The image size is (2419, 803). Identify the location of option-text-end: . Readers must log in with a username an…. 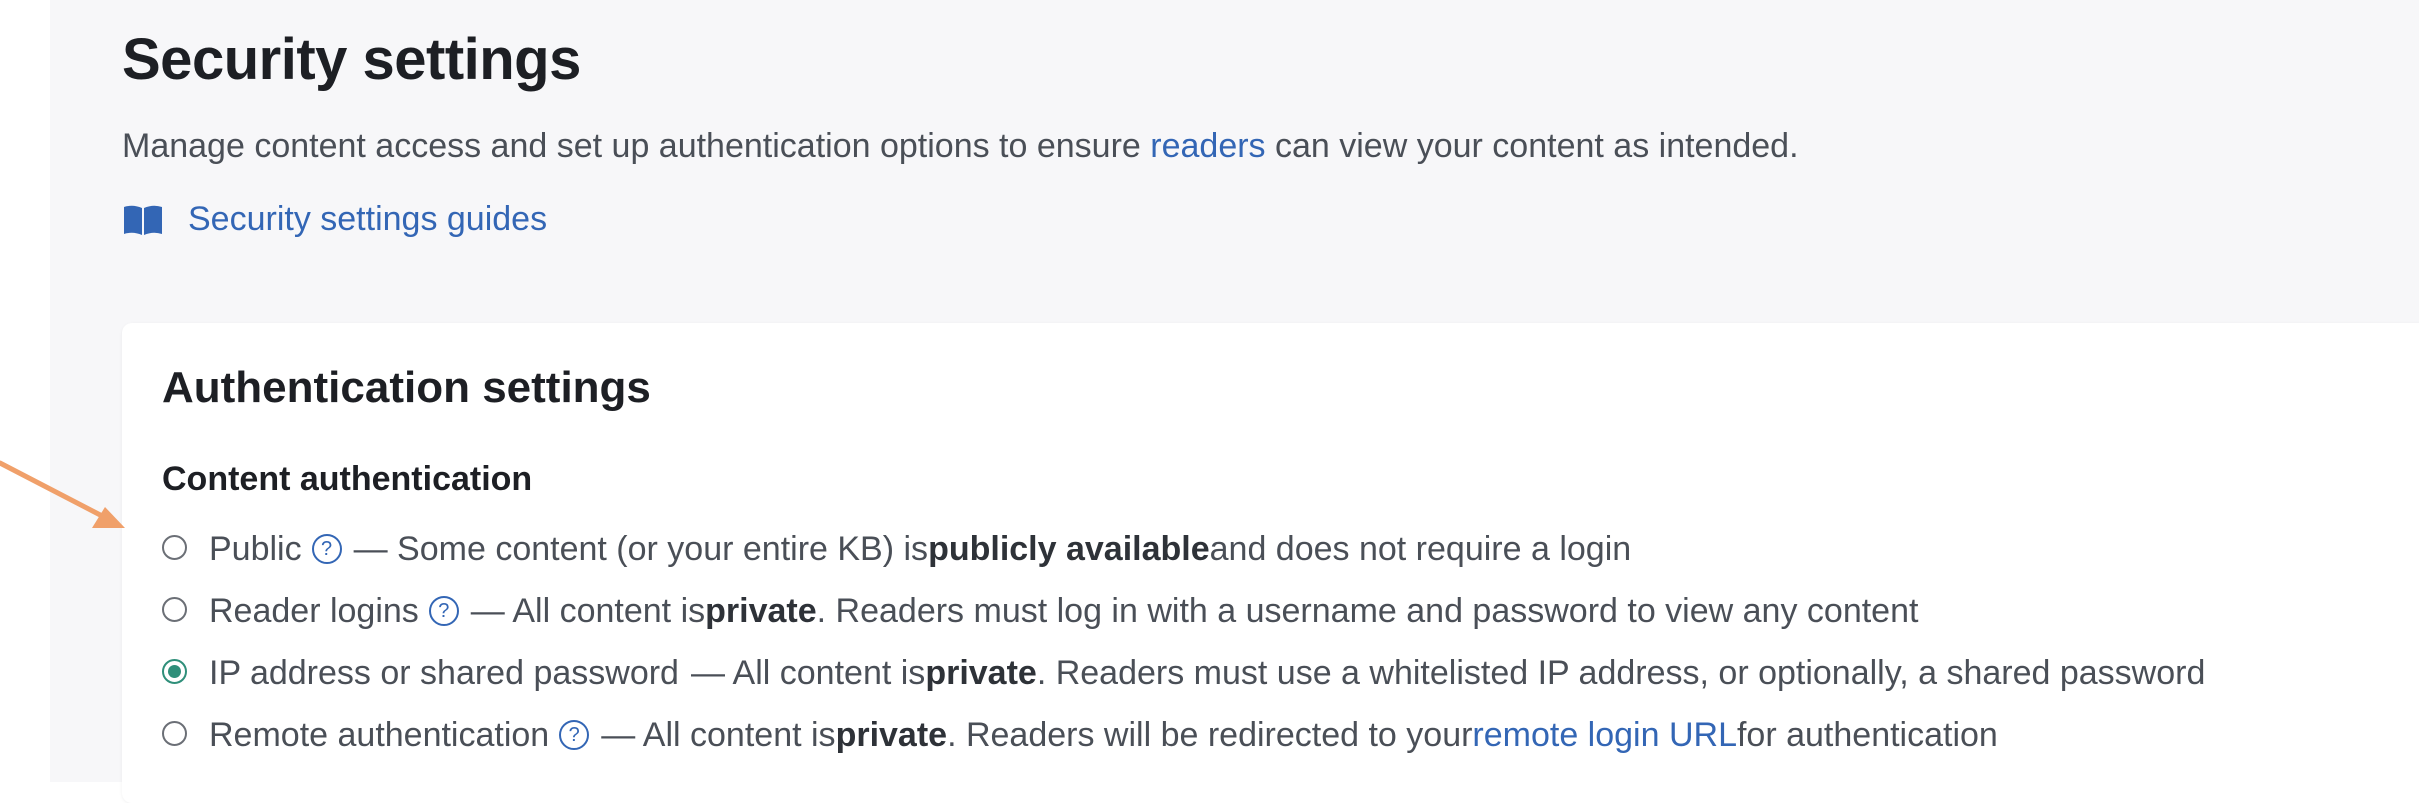
(1367, 610).